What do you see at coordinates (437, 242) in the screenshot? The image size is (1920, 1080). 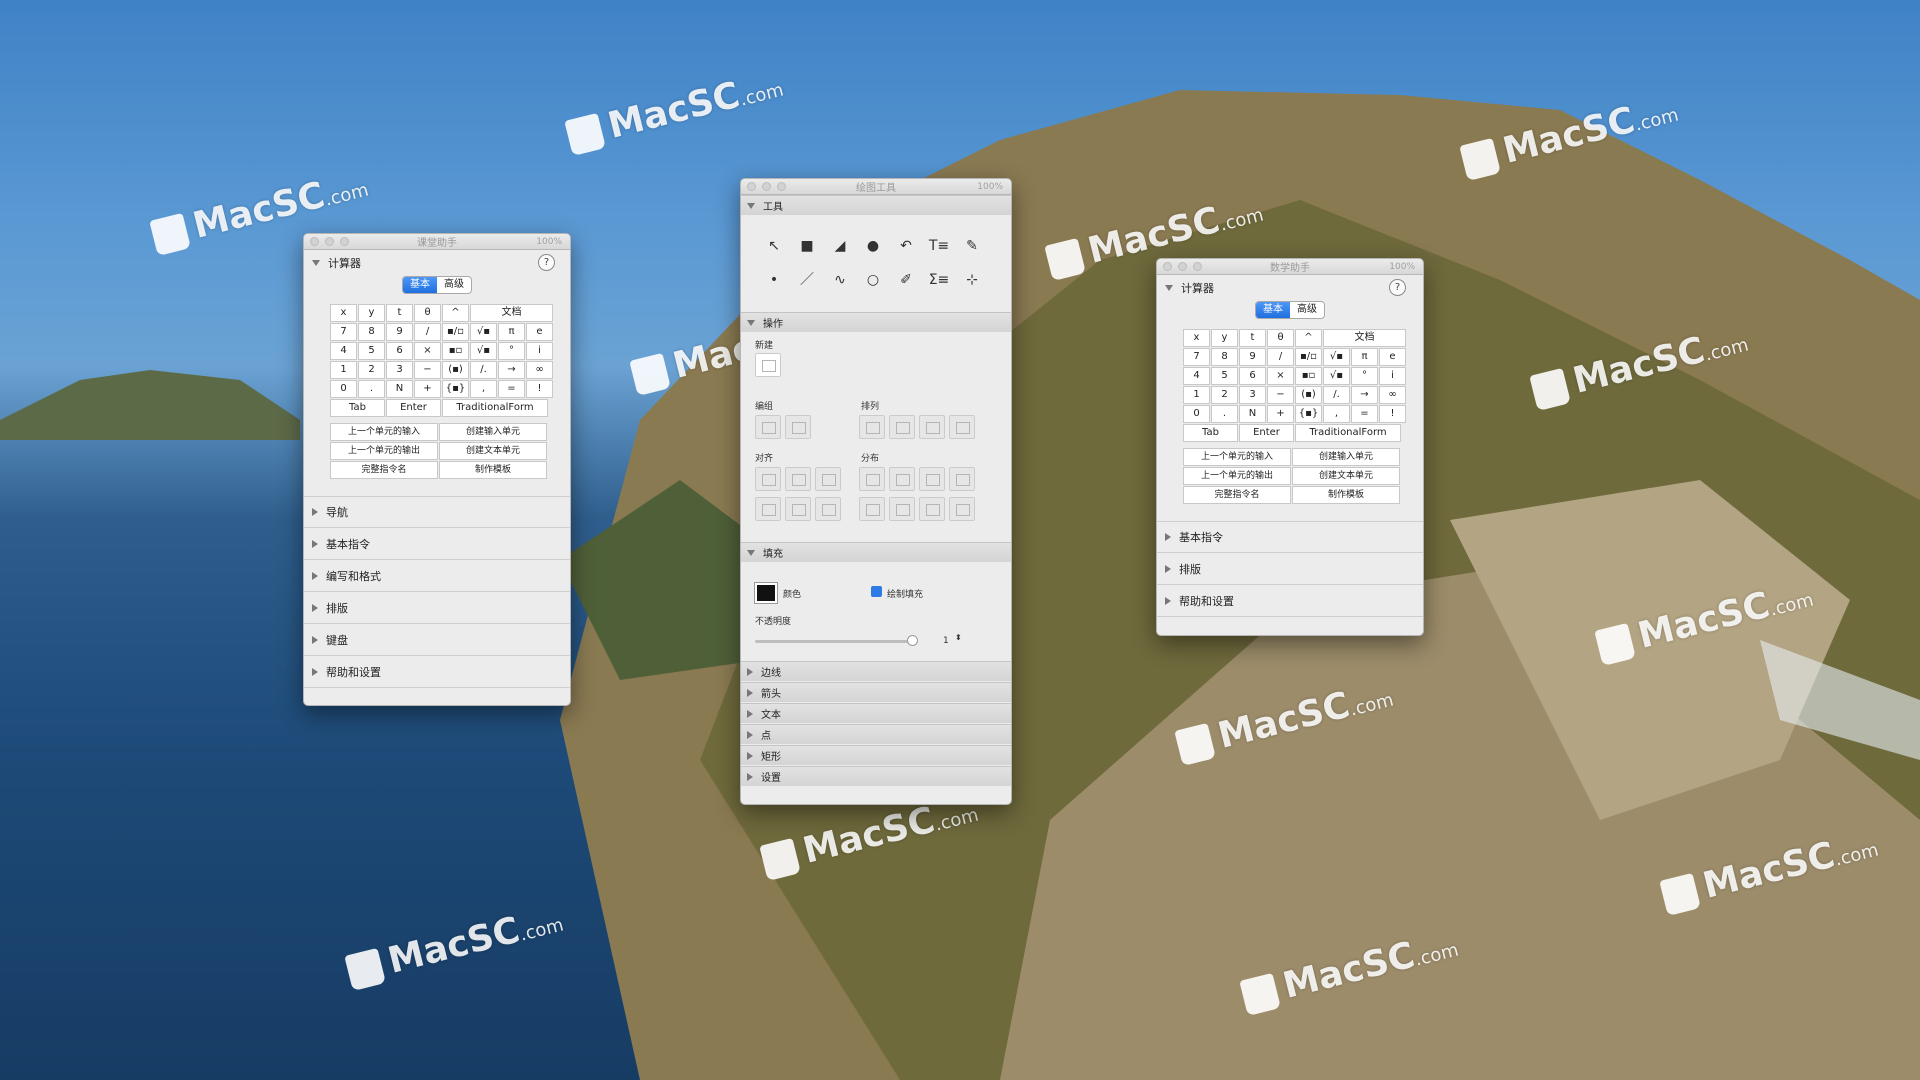 I see `titlebar: 课堂助手 100%` at bounding box center [437, 242].